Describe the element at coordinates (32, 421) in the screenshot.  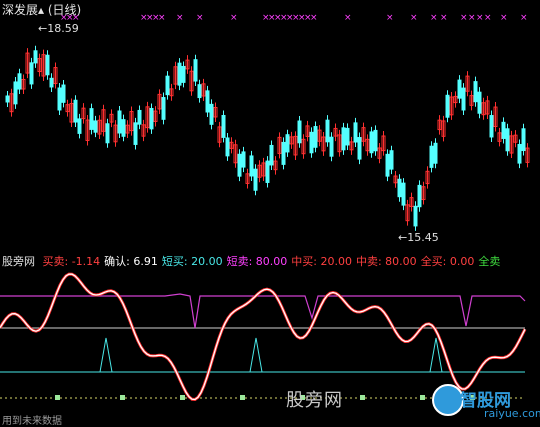
I see `footer-note: 用到未来数据` at that location.